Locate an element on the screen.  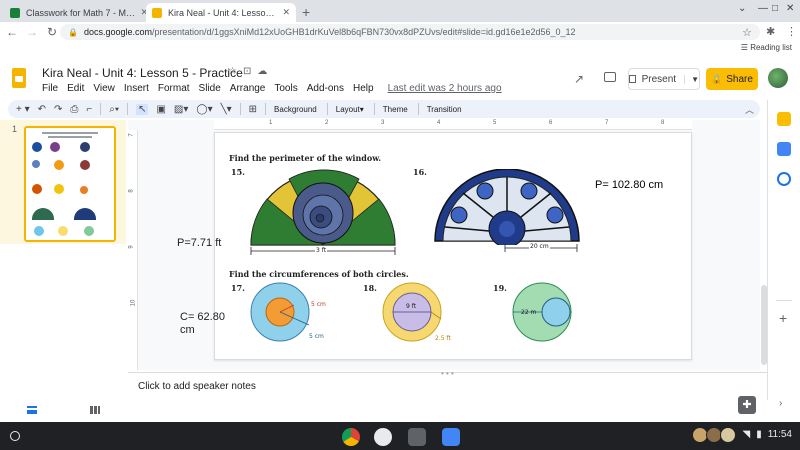
app-icon is located at coordinates (417, 437).